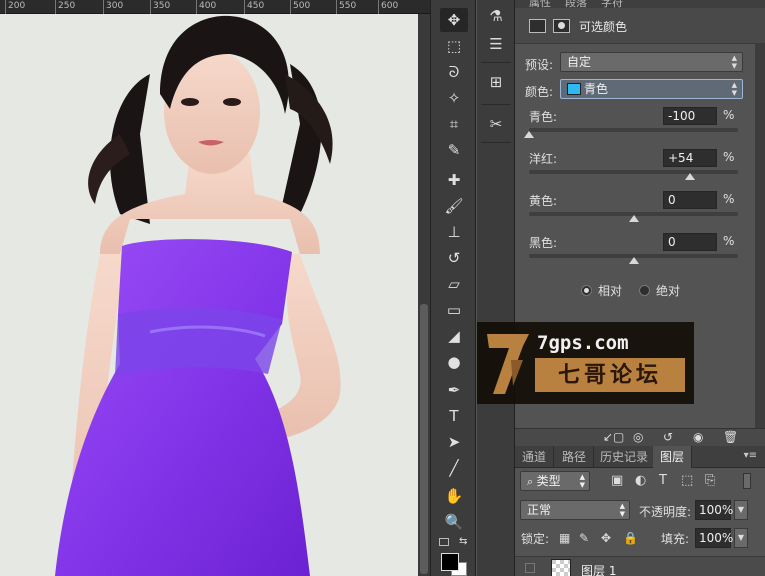  I want to click on magenta-slider-track, so click(633, 172).